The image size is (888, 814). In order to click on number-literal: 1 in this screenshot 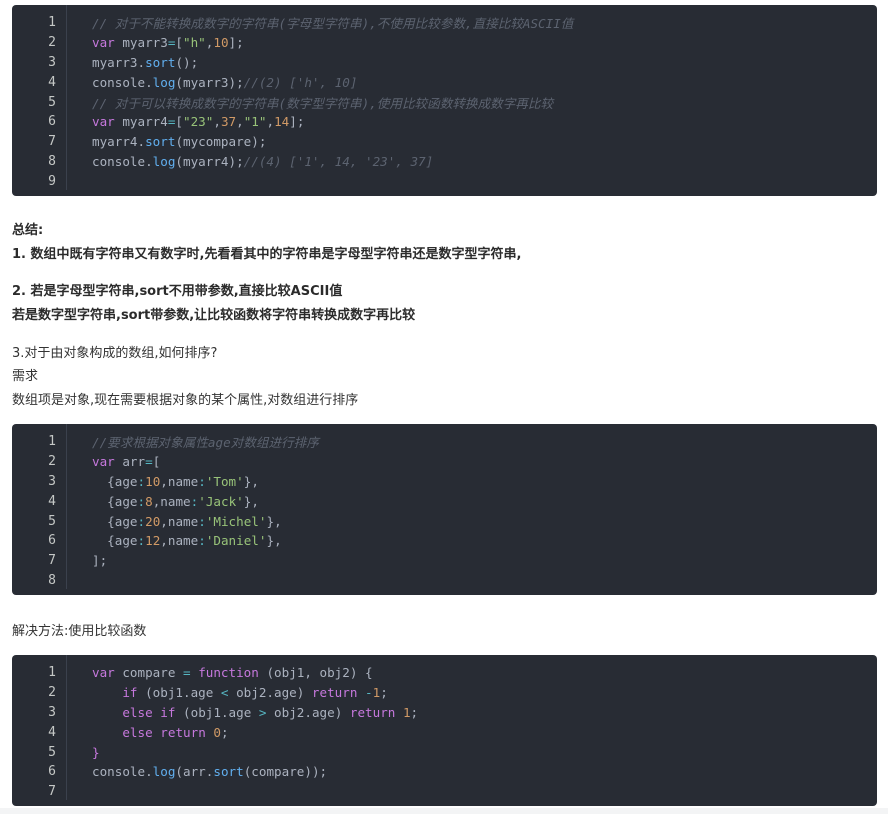, I will do `click(406, 712)`.